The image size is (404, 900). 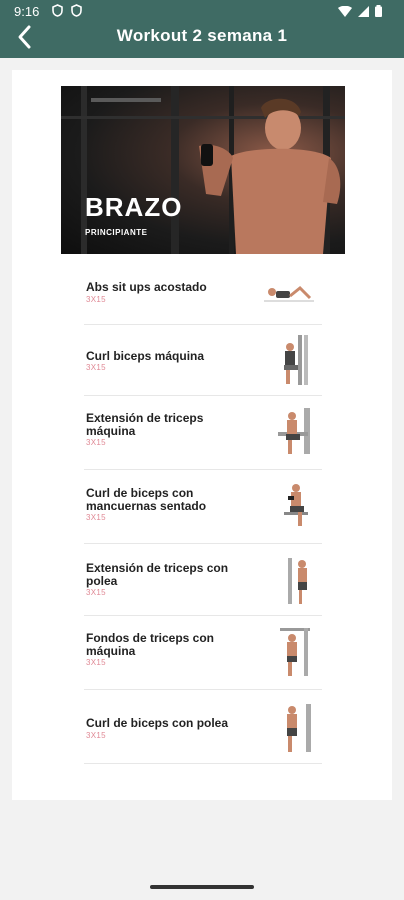 What do you see at coordinates (150, 644) in the screenshot?
I see `exercise-name: Fondos de triceps con máquina` at bounding box center [150, 644].